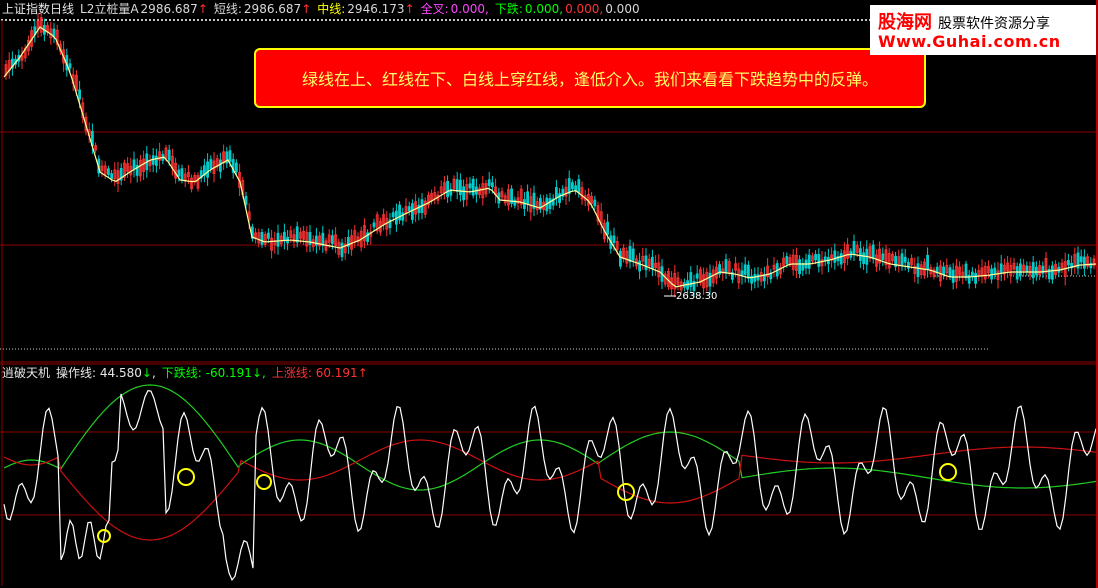 The image size is (1098, 588). Describe the element at coordinates (697, 296) in the screenshot. I see `low-price-label: 2638.30` at that location.